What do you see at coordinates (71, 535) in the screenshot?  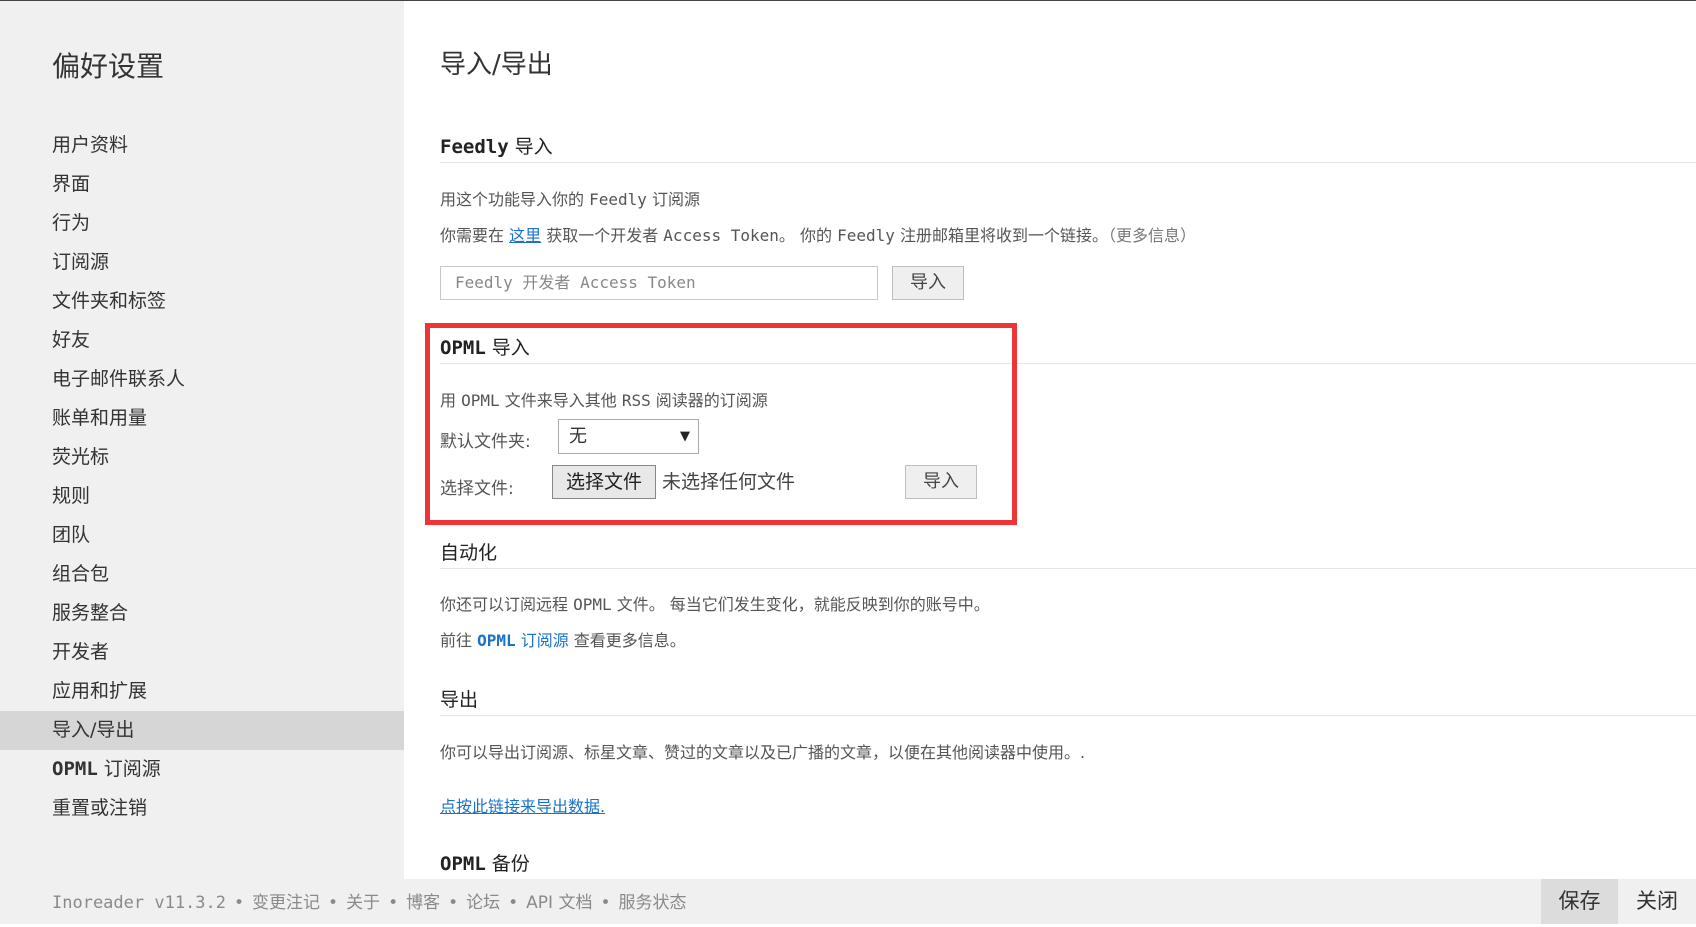 I see `sidebar-item-label: 团队` at bounding box center [71, 535].